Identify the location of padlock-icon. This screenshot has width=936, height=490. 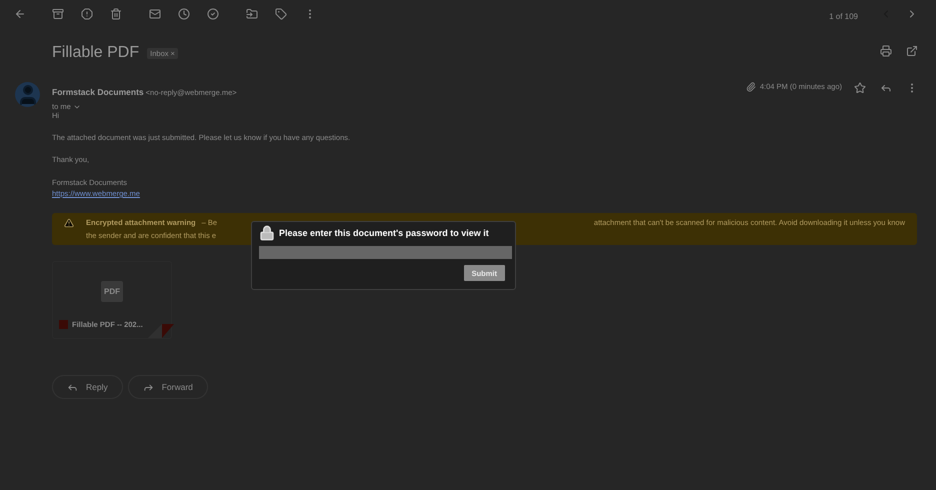
(267, 233).